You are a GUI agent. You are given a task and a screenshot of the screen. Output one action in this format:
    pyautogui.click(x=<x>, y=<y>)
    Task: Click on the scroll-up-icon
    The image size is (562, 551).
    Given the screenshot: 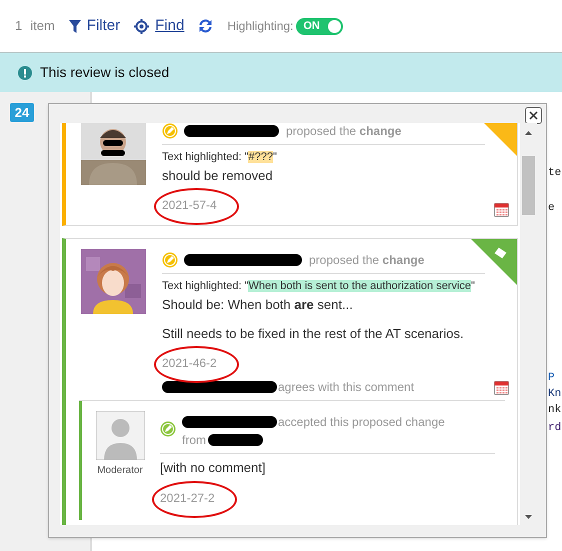 What is the action you would take?
    pyautogui.click(x=528, y=133)
    